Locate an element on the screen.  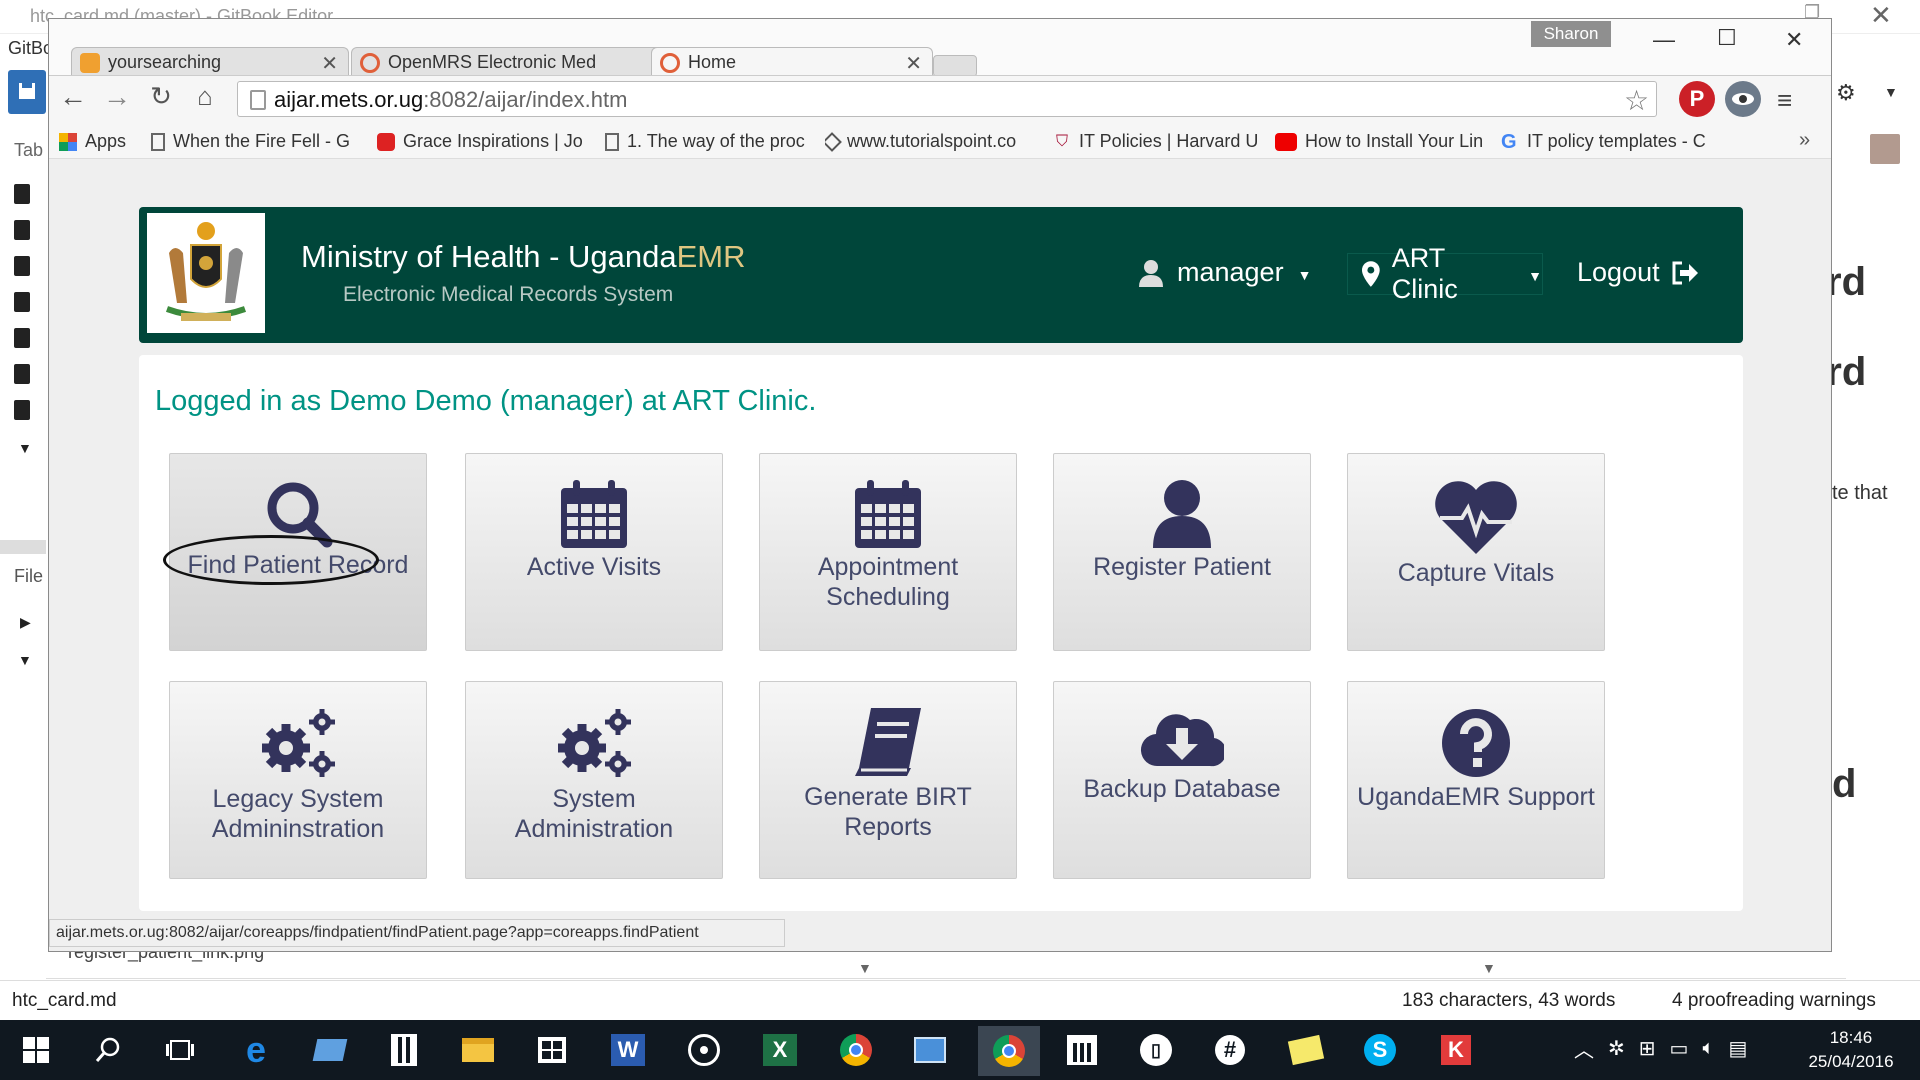
menu-hamburger-icon: ≡ is located at coordinates (1784, 100).